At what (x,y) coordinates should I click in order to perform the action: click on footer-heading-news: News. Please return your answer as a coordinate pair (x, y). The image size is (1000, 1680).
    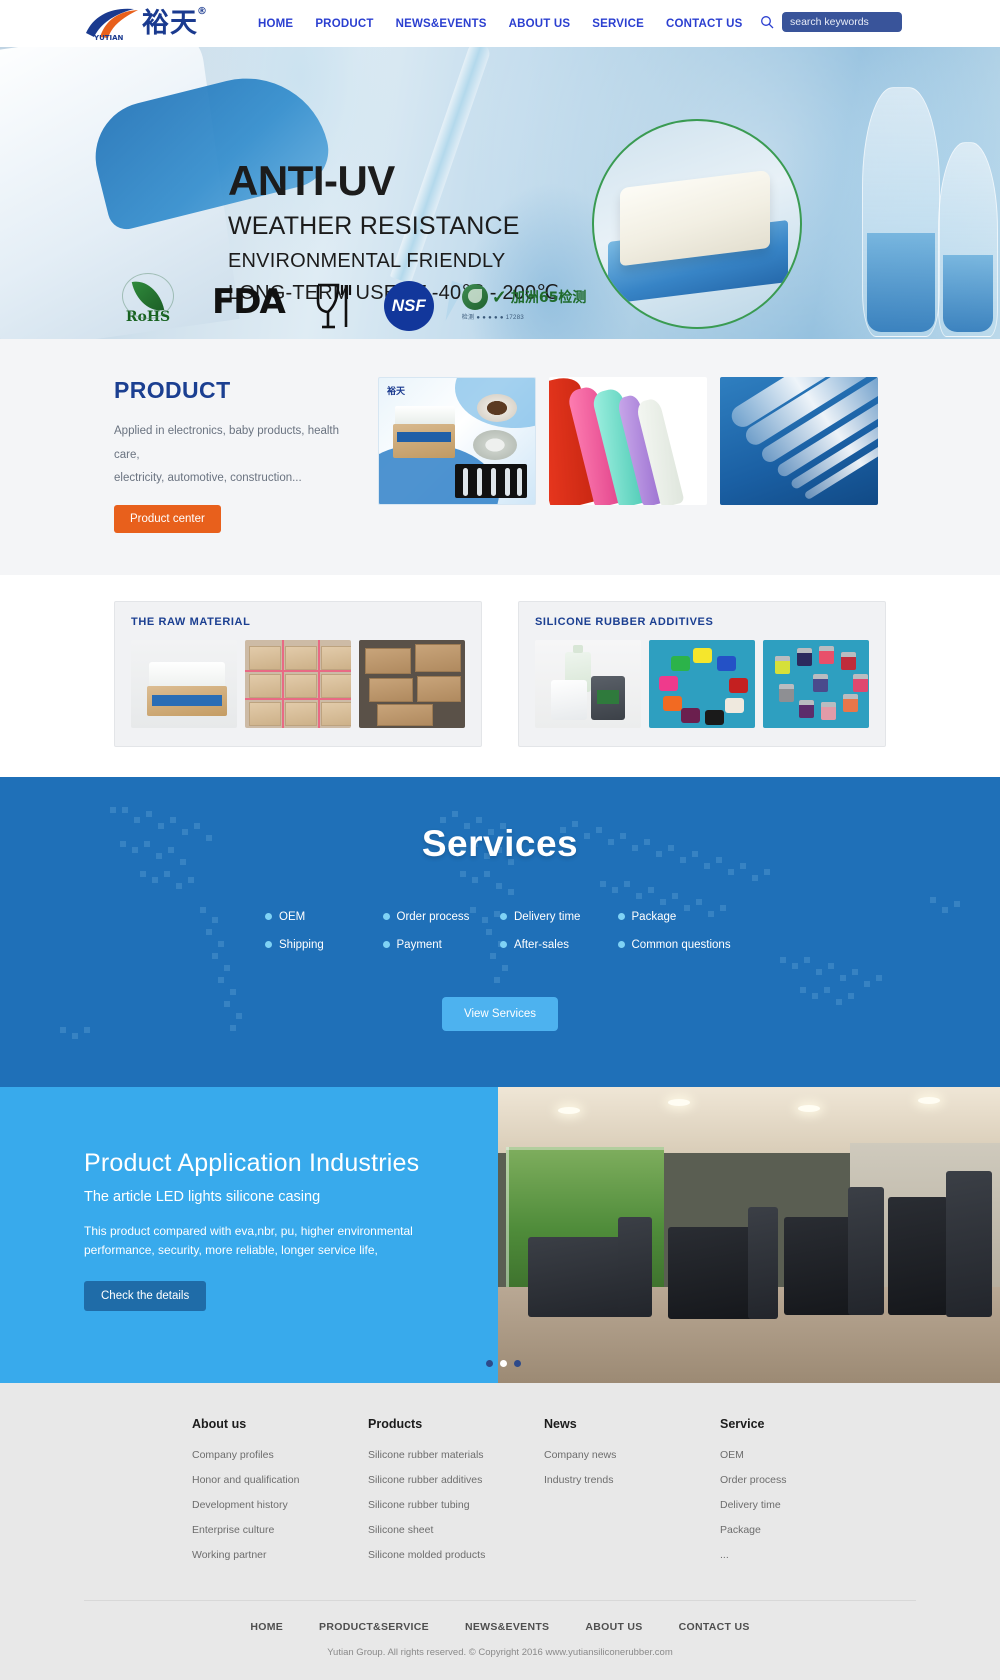
    Looking at the image, I should click on (560, 1423).